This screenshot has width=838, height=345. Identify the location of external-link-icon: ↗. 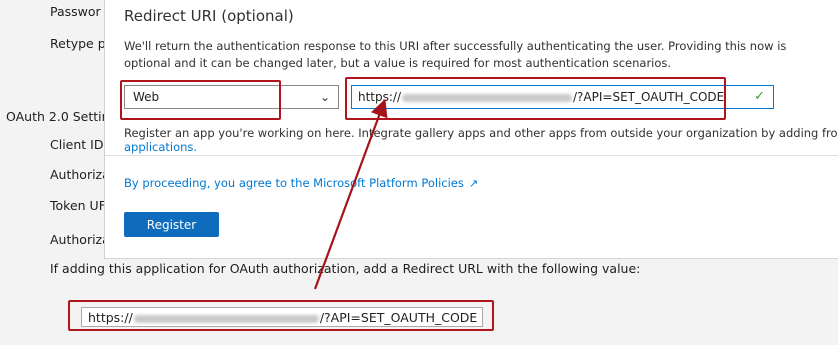
(473, 183).